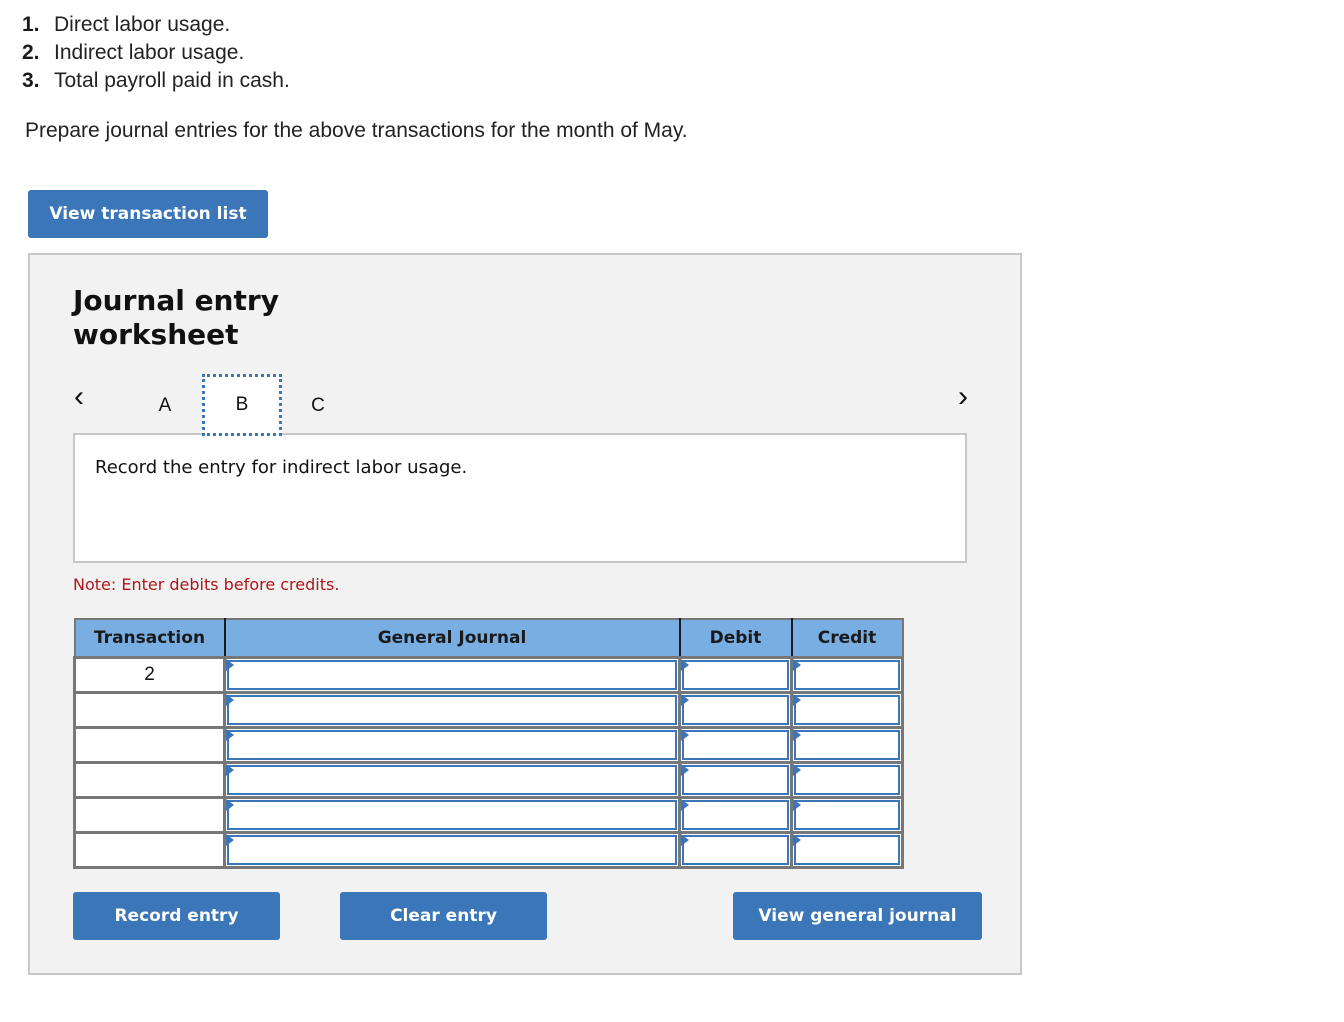 This screenshot has height=1022, width=1344. I want to click on worksheet-title: Journal entry worksheet, so click(176, 317).